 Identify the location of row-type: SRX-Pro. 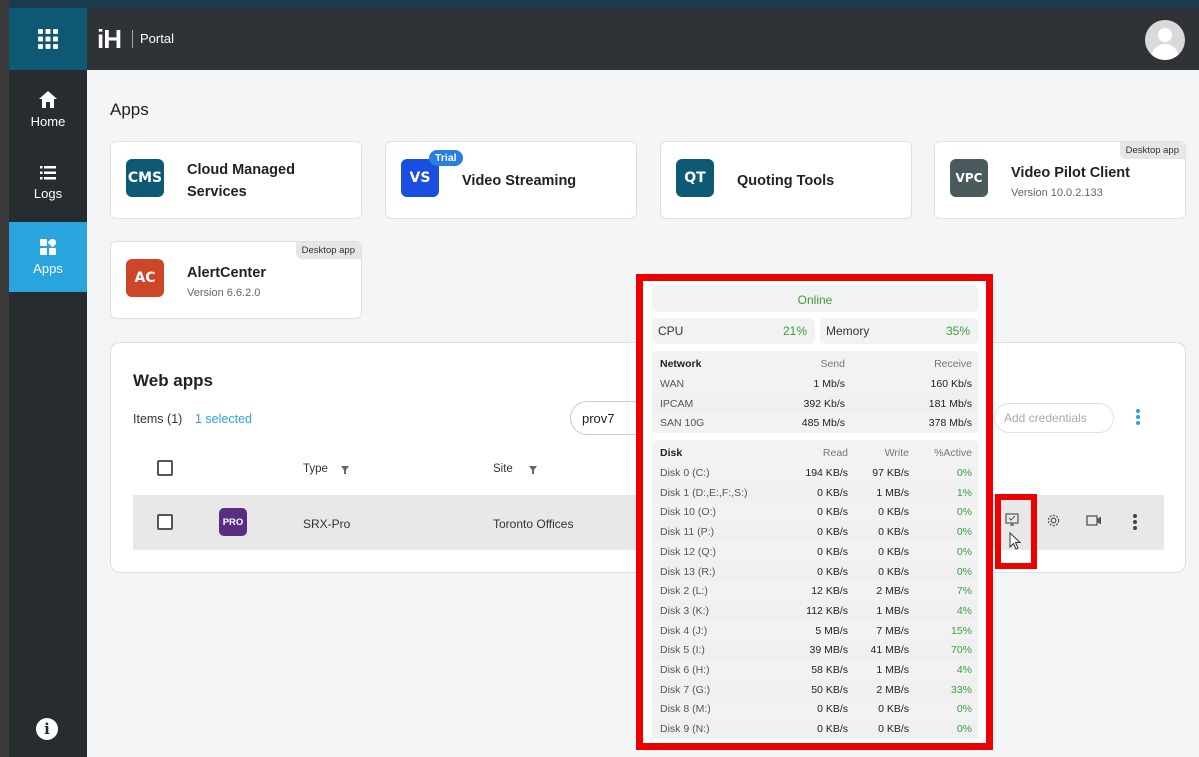
(327, 524).